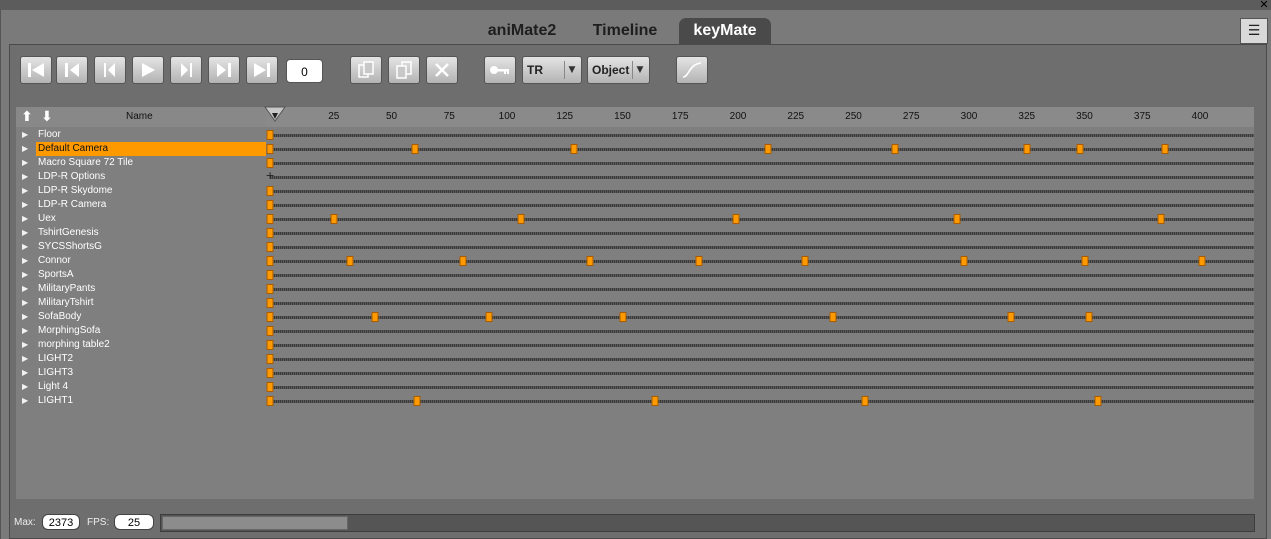 This screenshot has height=539, width=1271. I want to click on track-row: ▶ LIGHT1, so click(635, 401).